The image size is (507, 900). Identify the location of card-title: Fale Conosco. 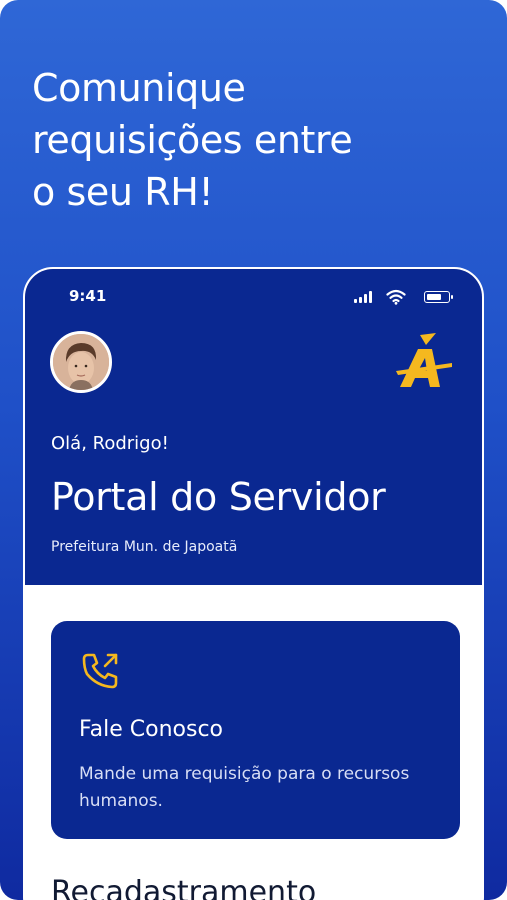
(151, 729).